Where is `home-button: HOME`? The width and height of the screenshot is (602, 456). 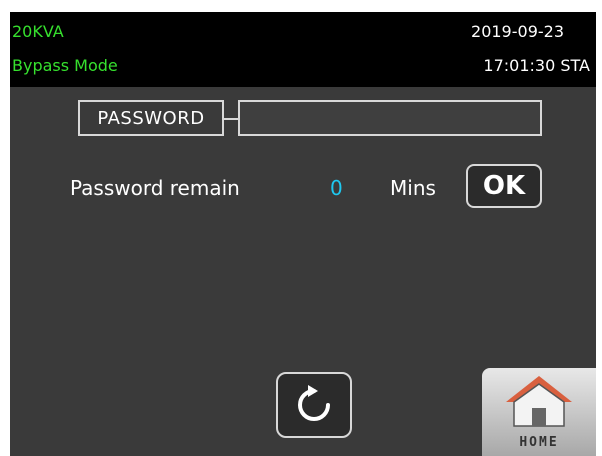
home-button: HOME is located at coordinates (539, 412).